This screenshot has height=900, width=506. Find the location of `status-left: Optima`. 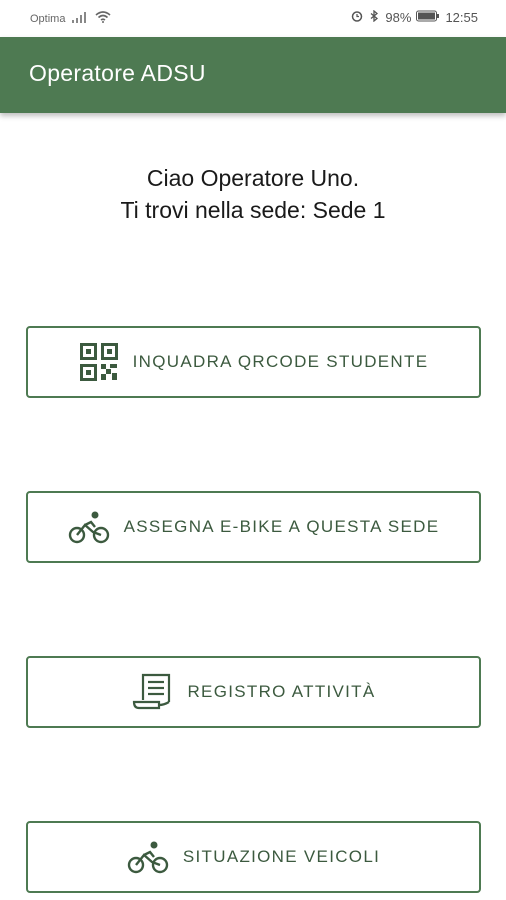

status-left: Optima is located at coordinates (70, 18).